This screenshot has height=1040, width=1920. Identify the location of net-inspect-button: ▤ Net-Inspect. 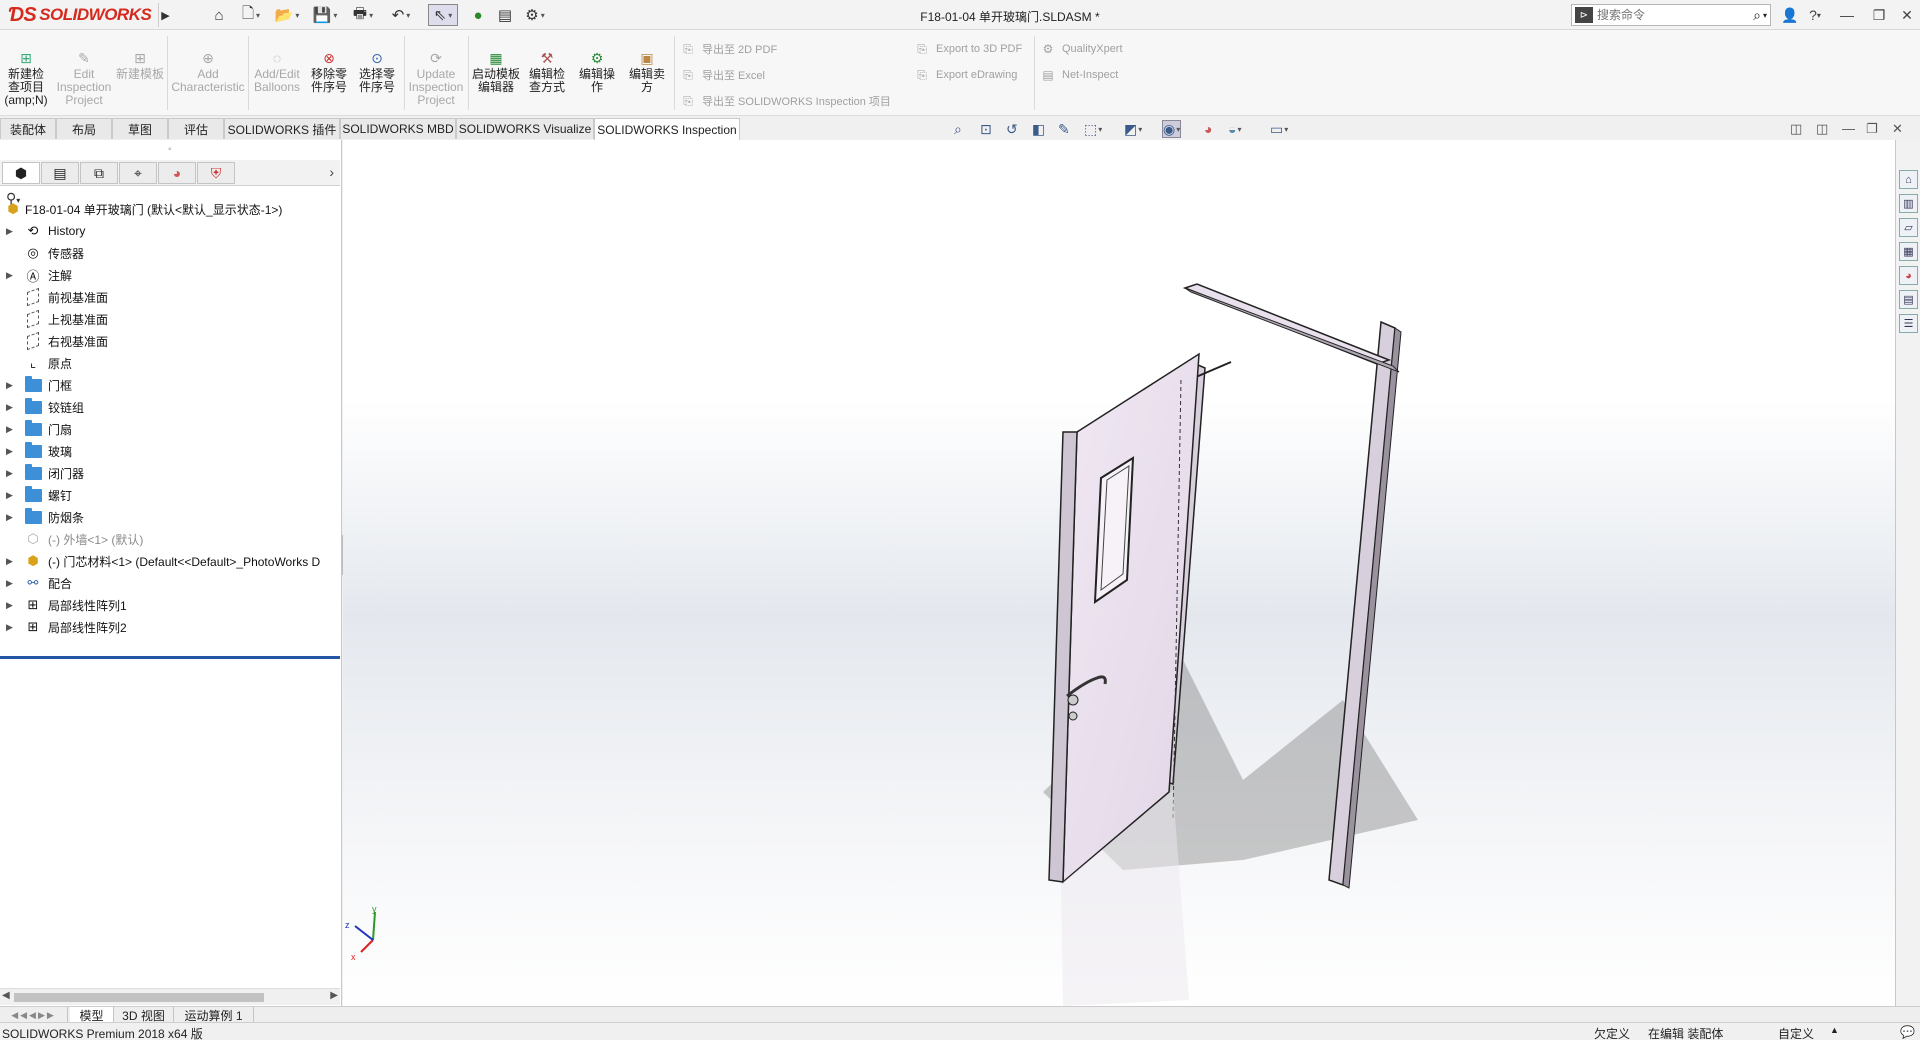
(1079, 75).